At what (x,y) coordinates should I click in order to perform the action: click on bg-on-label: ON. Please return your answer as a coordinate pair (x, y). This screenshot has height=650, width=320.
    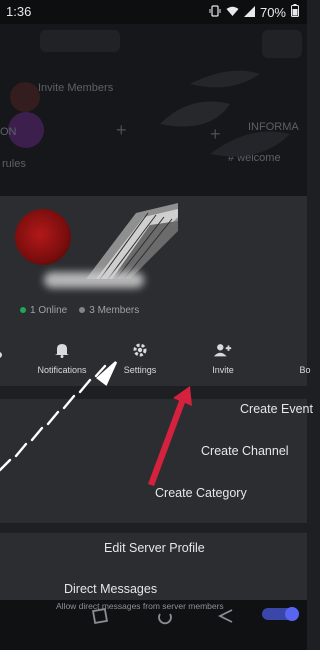
    Looking at the image, I should click on (8, 132).